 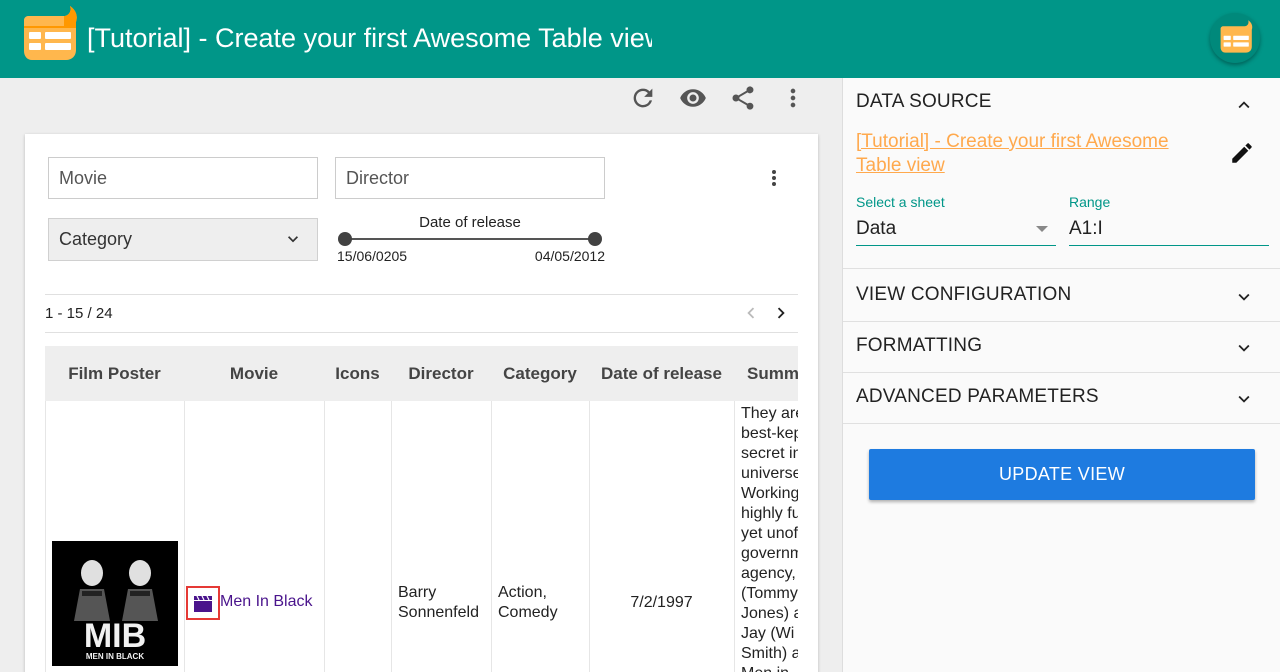 What do you see at coordinates (661, 373) in the screenshot?
I see `column-header-date-of-release: Date of release` at bounding box center [661, 373].